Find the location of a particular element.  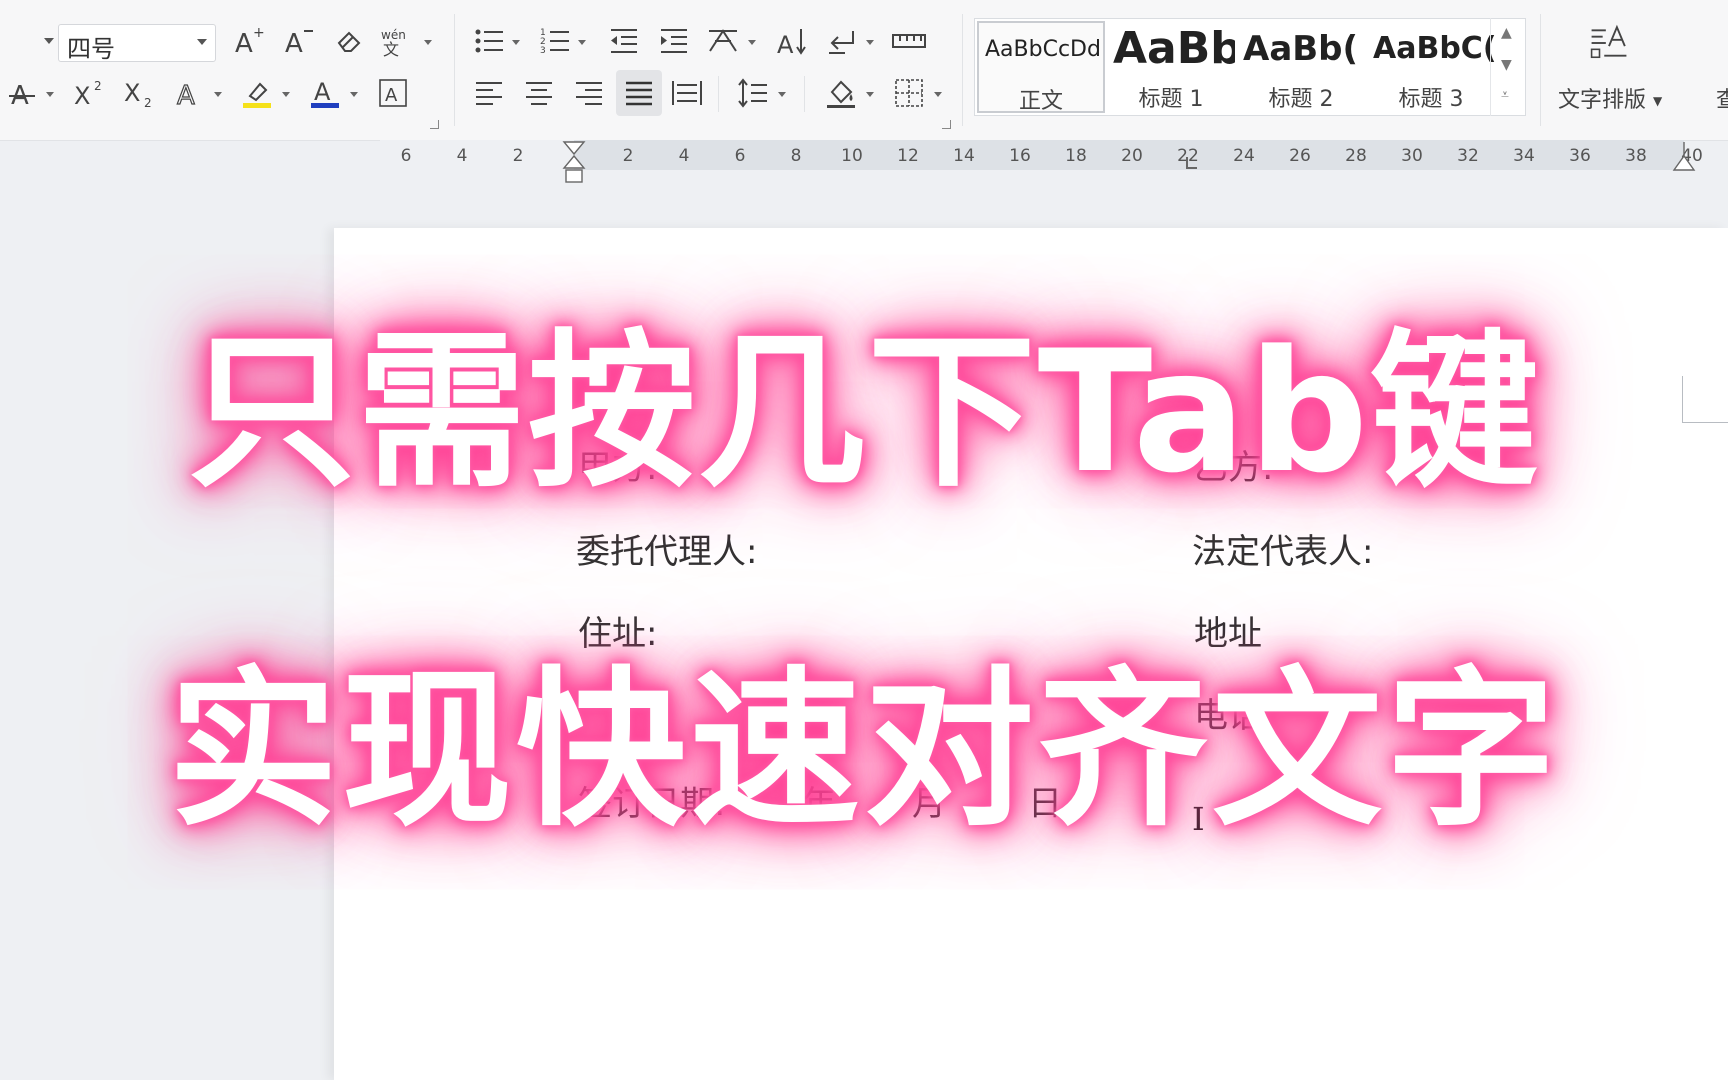

highlight-icon is located at coordinates (257, 93).